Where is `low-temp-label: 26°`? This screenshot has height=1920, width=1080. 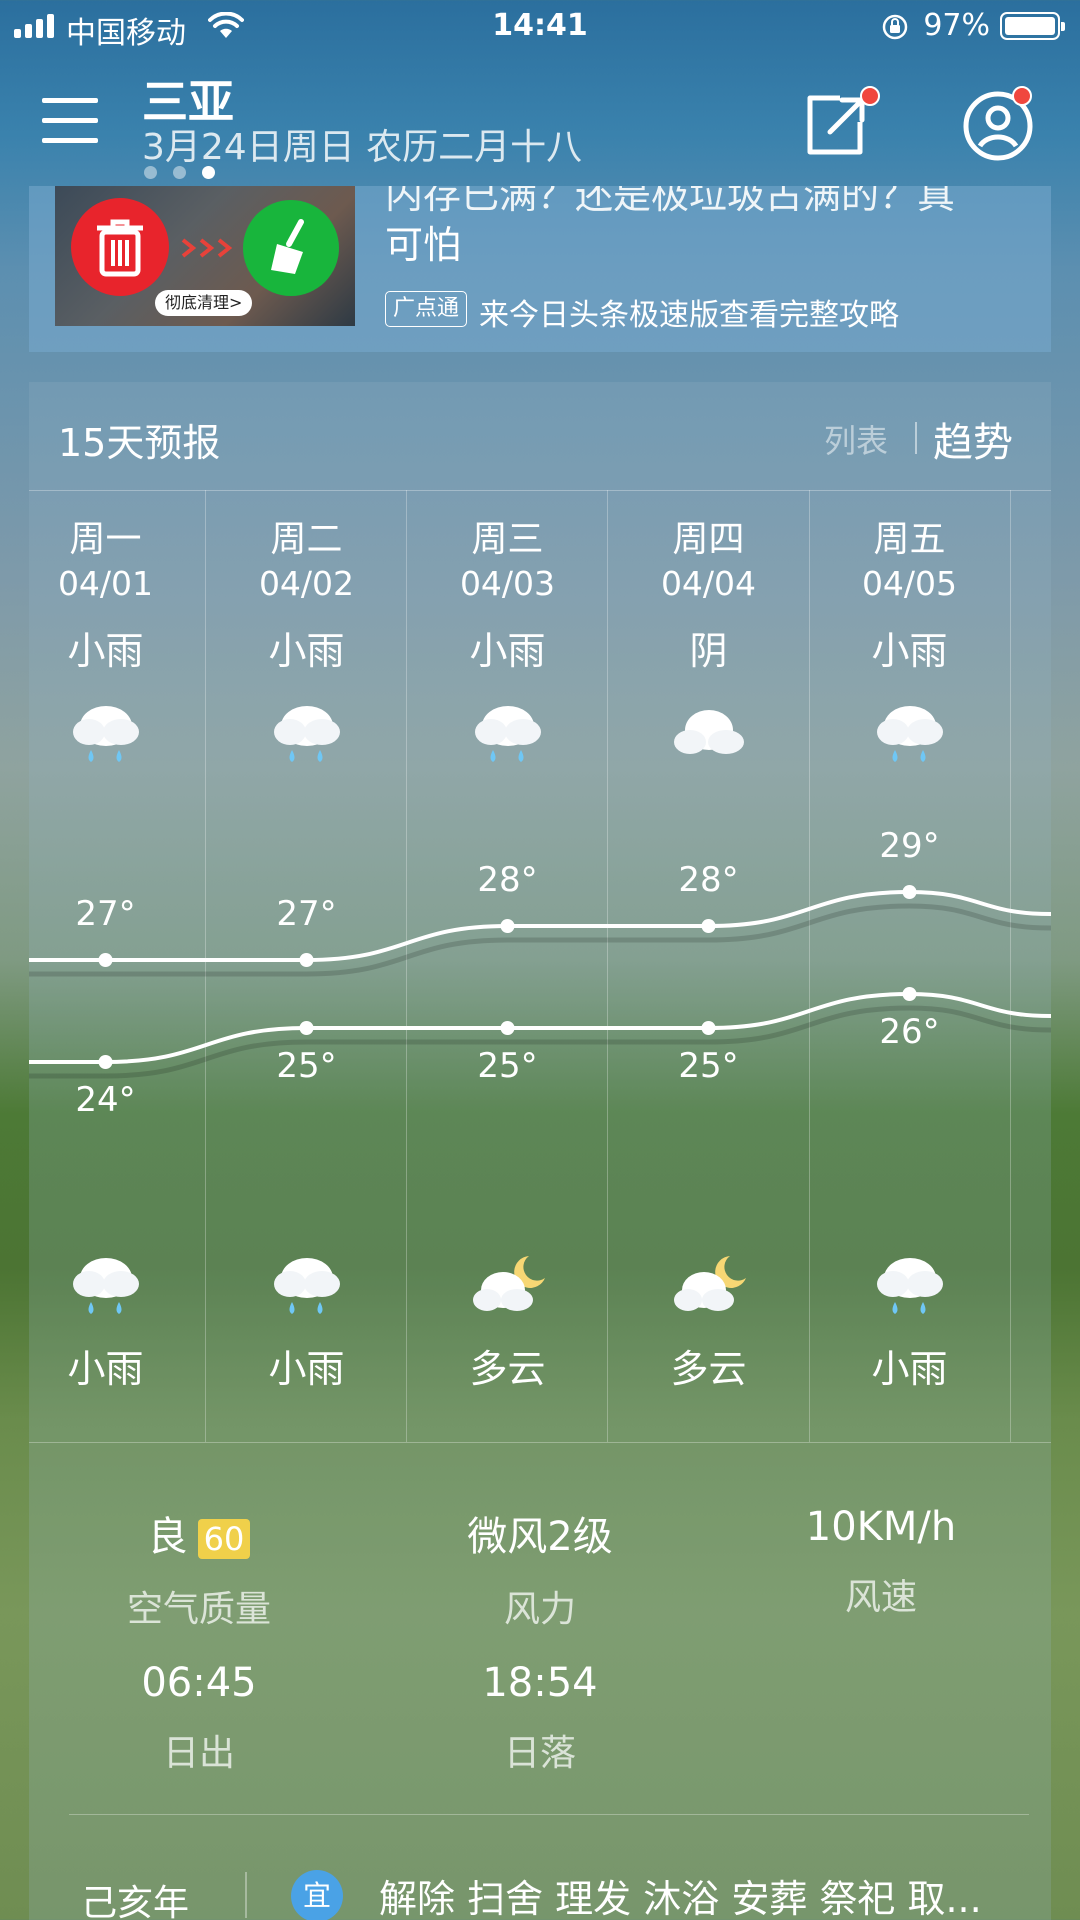
low-temp-label: 26° is located at coordinates (909, 1032).